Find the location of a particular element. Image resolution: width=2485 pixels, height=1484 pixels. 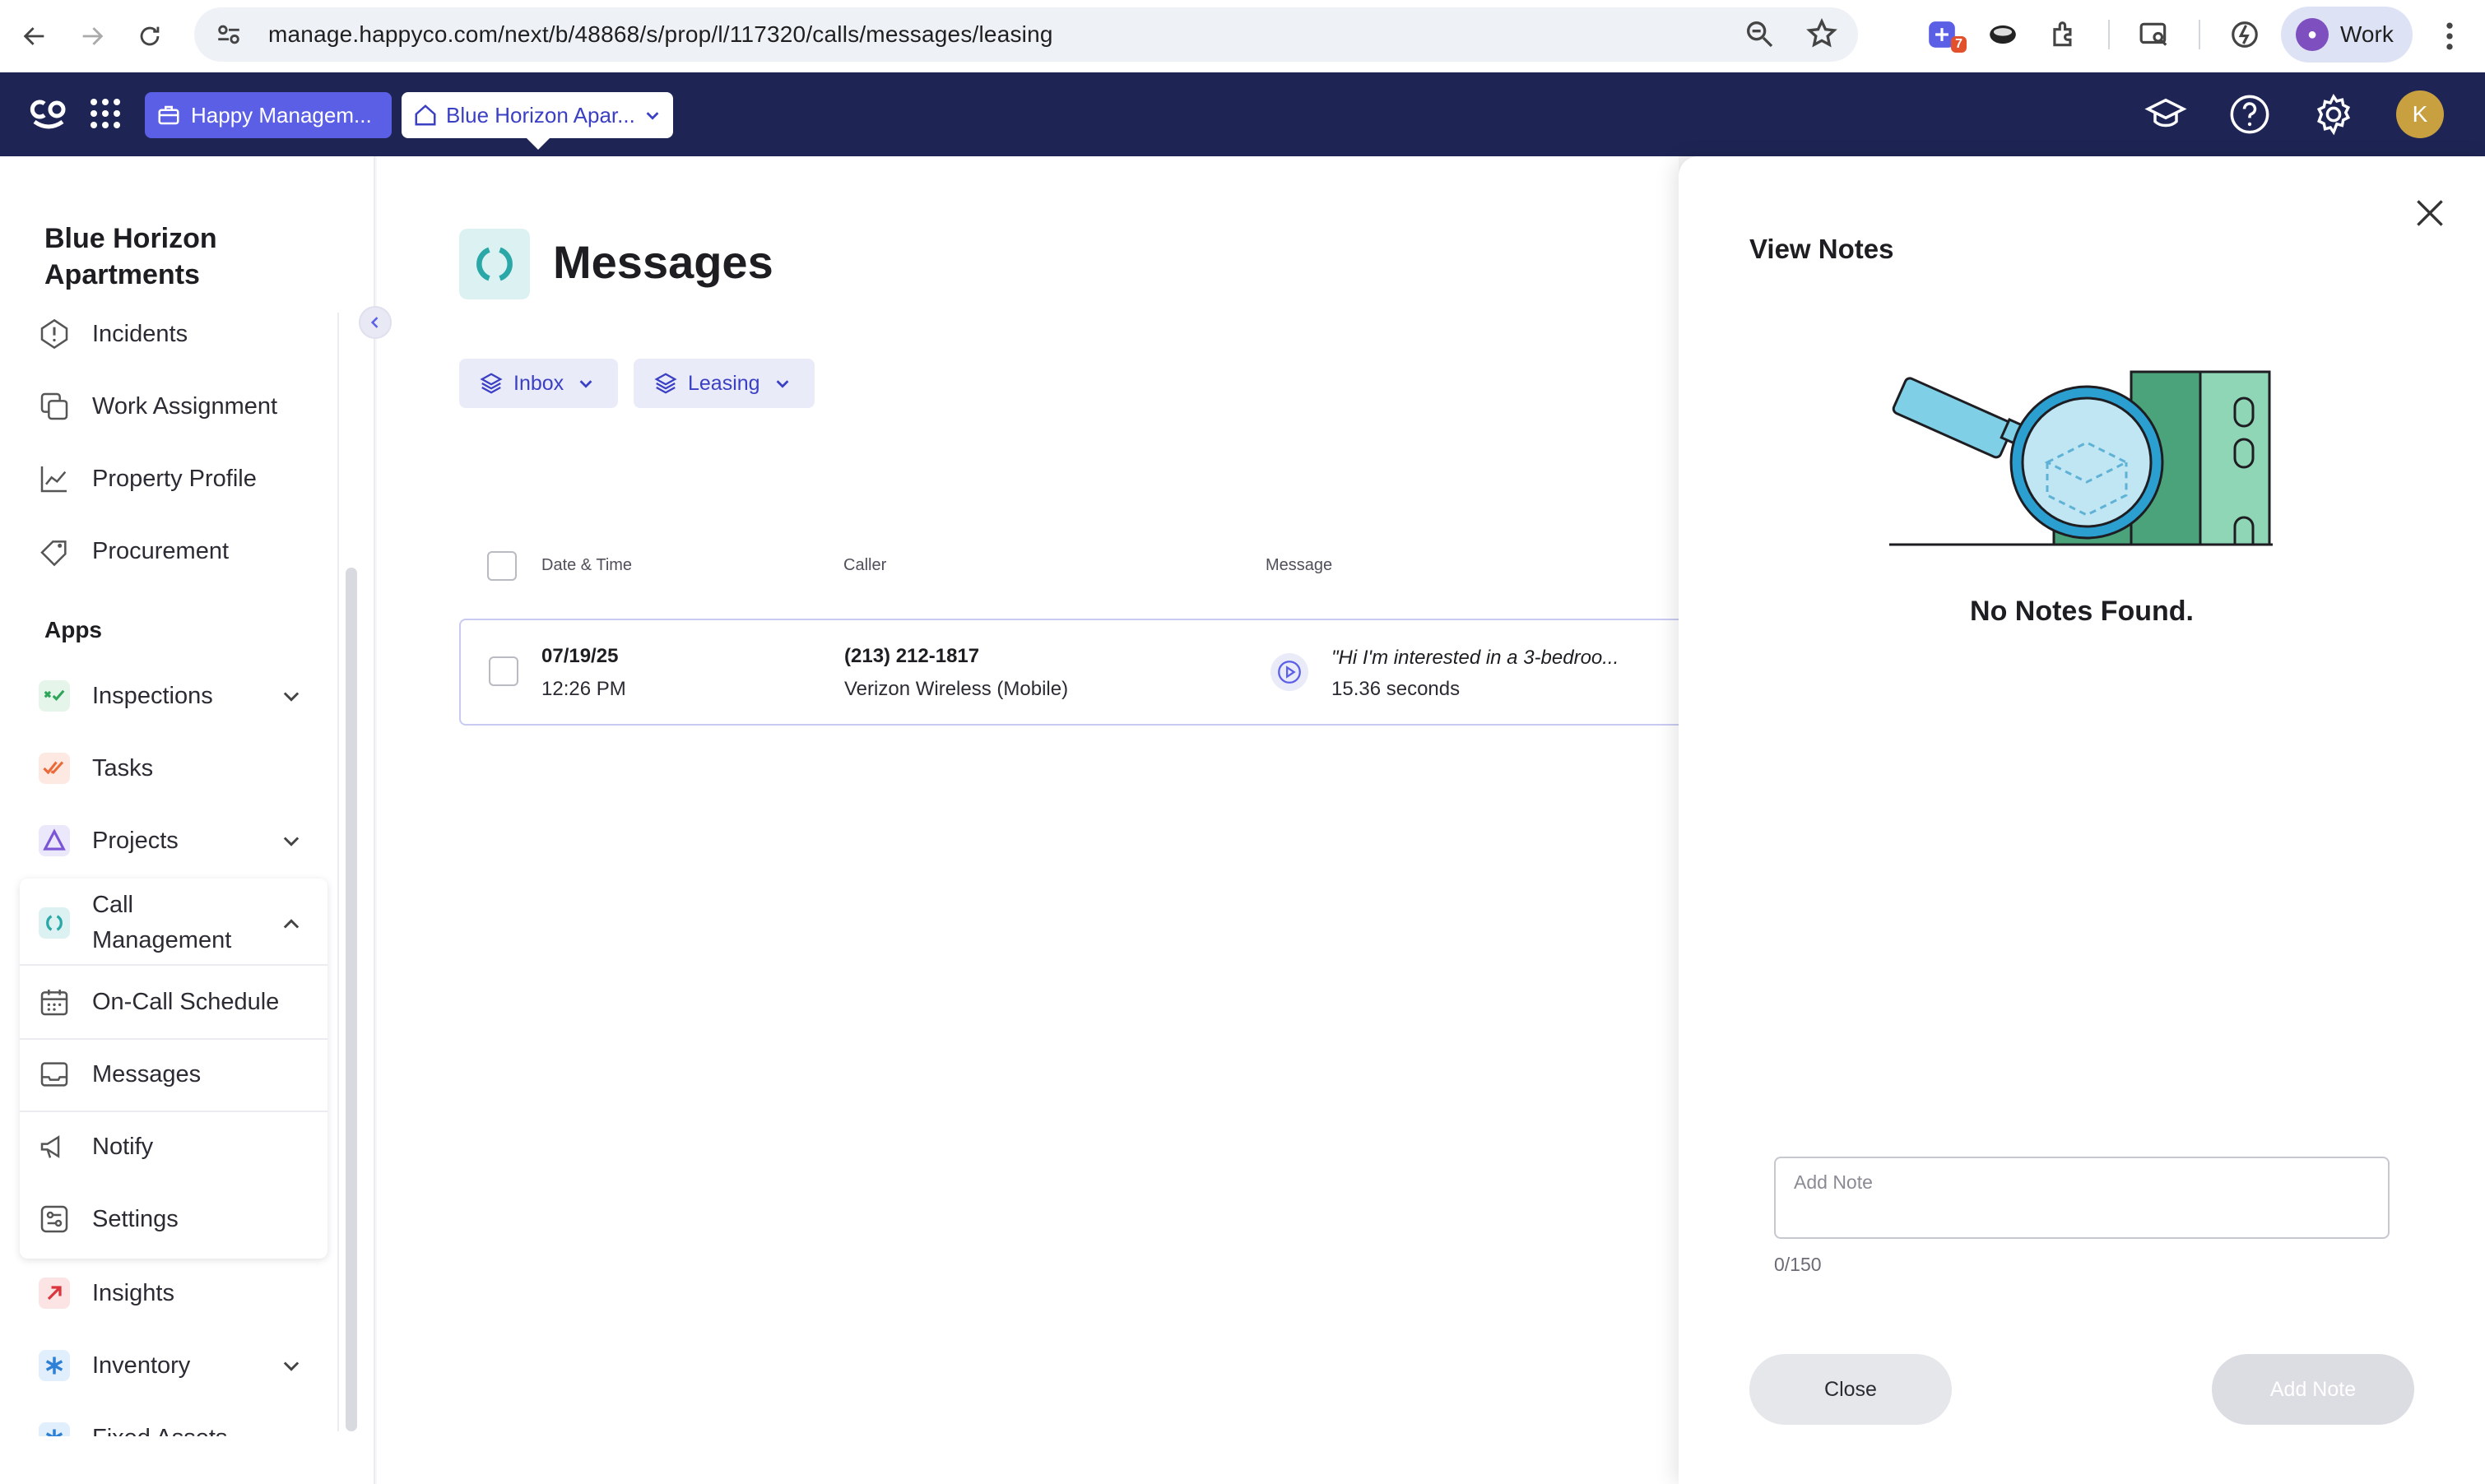

sidebar-item-fixed-assets: Fixed Assets is located at coordinates (131, 1424).